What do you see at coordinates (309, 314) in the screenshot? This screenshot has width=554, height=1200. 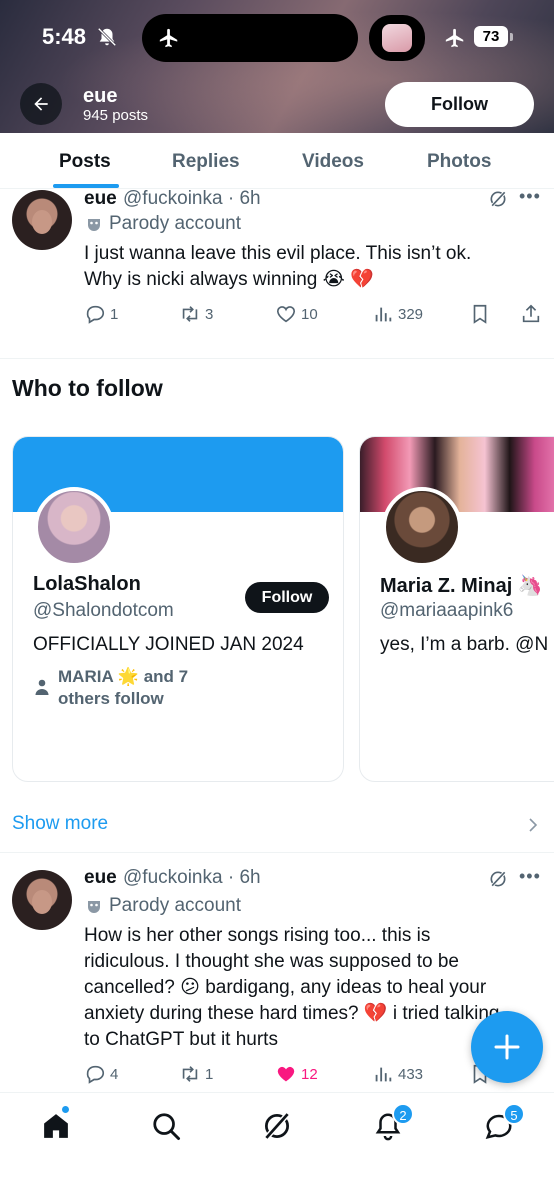 I see `like-count: 10` at bounding box center [309, 314].